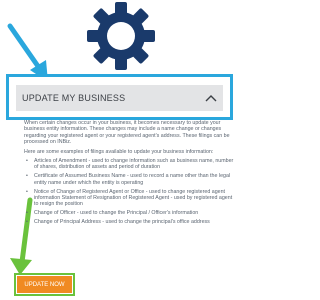  I want to click on accordion-highlight: UPDATE MY BUSINESS, so click(119, 97).